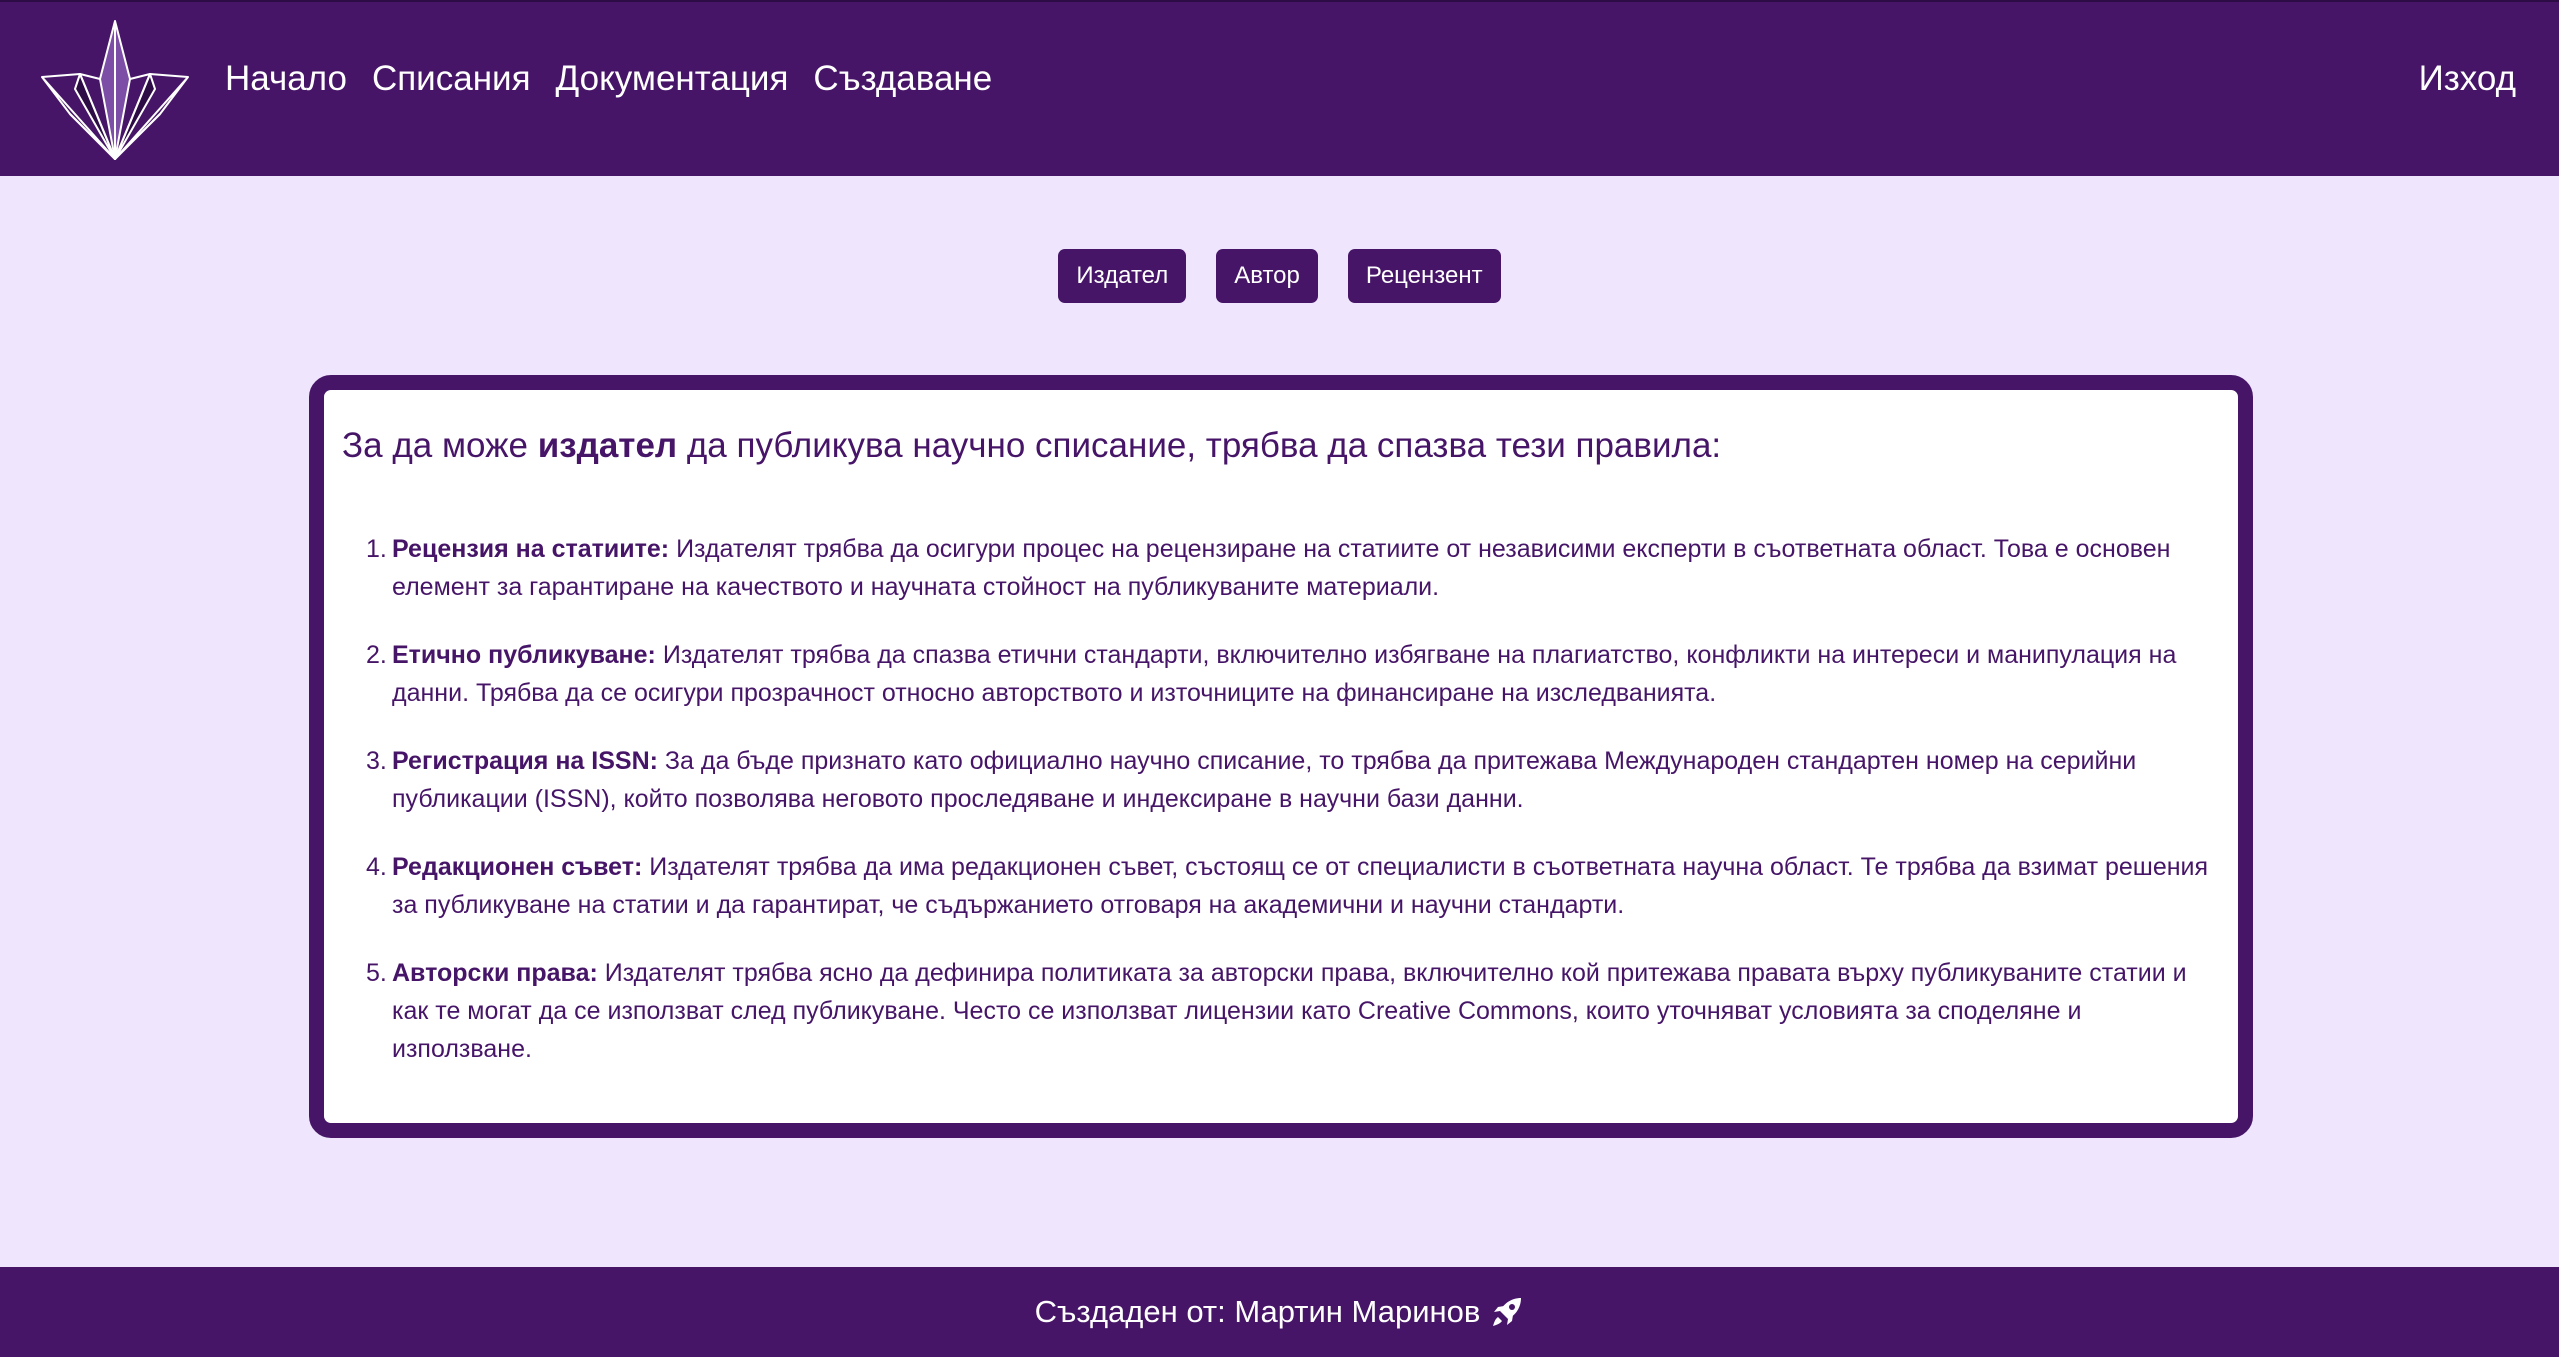  Describe the element at coordinates (1507, 1312) in the screenshot. I see `rocket-icon` at that location.